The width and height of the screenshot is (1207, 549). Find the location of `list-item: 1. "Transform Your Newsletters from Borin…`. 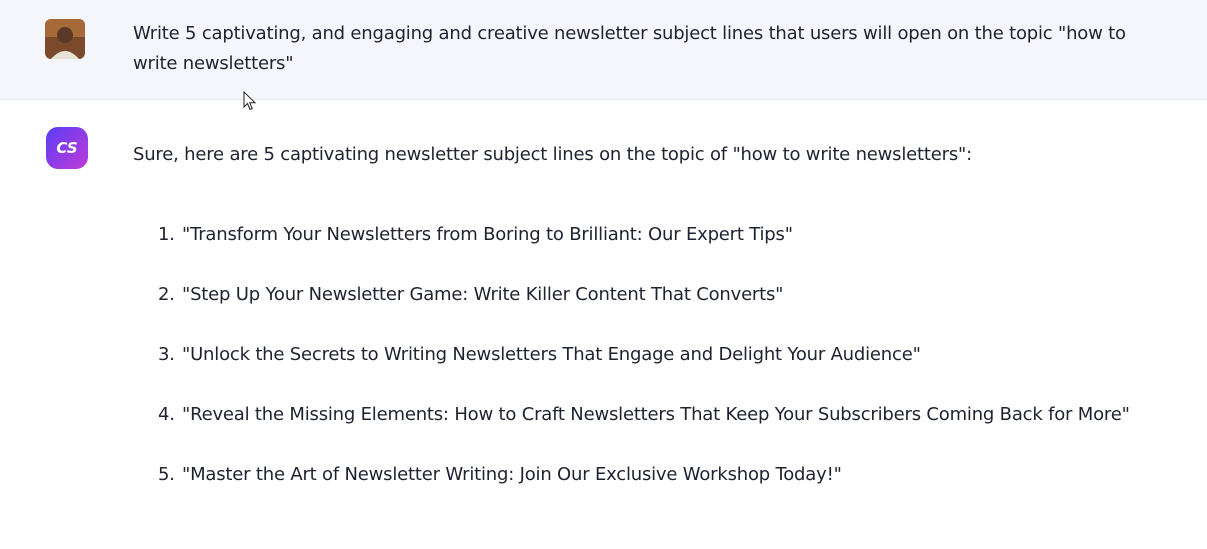

list-item: 1. "Transform Your Newsletters from Borin… is located at coordinates (644, 250).